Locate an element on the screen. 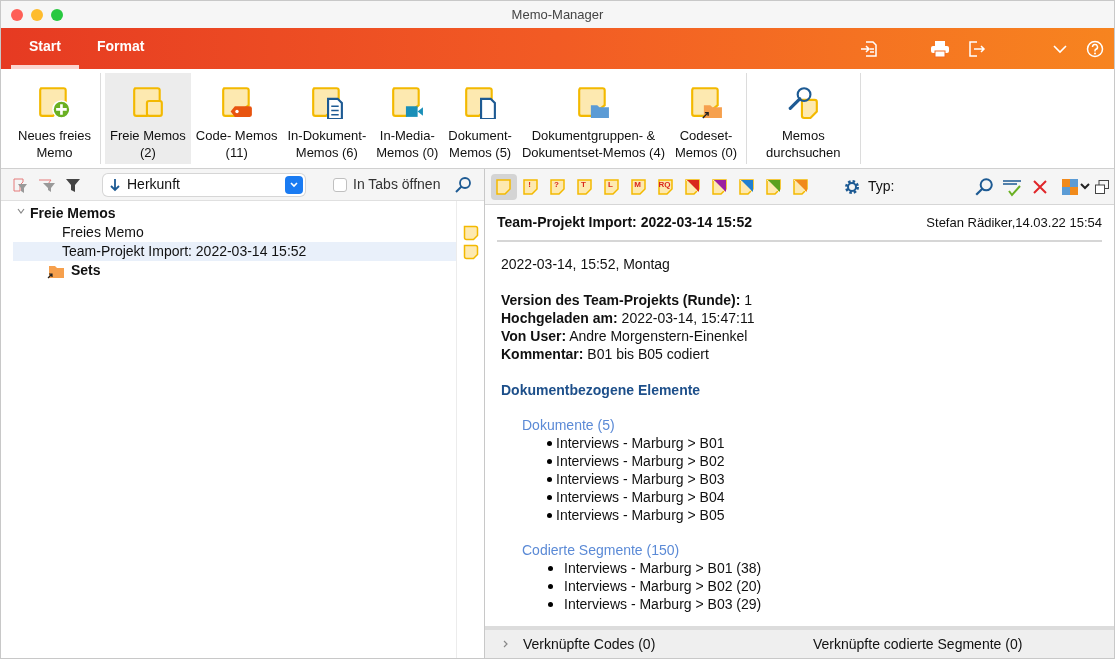  linked-segments: Verknüpfte codierte Segmente (0) is located at coordinates (918, 644).